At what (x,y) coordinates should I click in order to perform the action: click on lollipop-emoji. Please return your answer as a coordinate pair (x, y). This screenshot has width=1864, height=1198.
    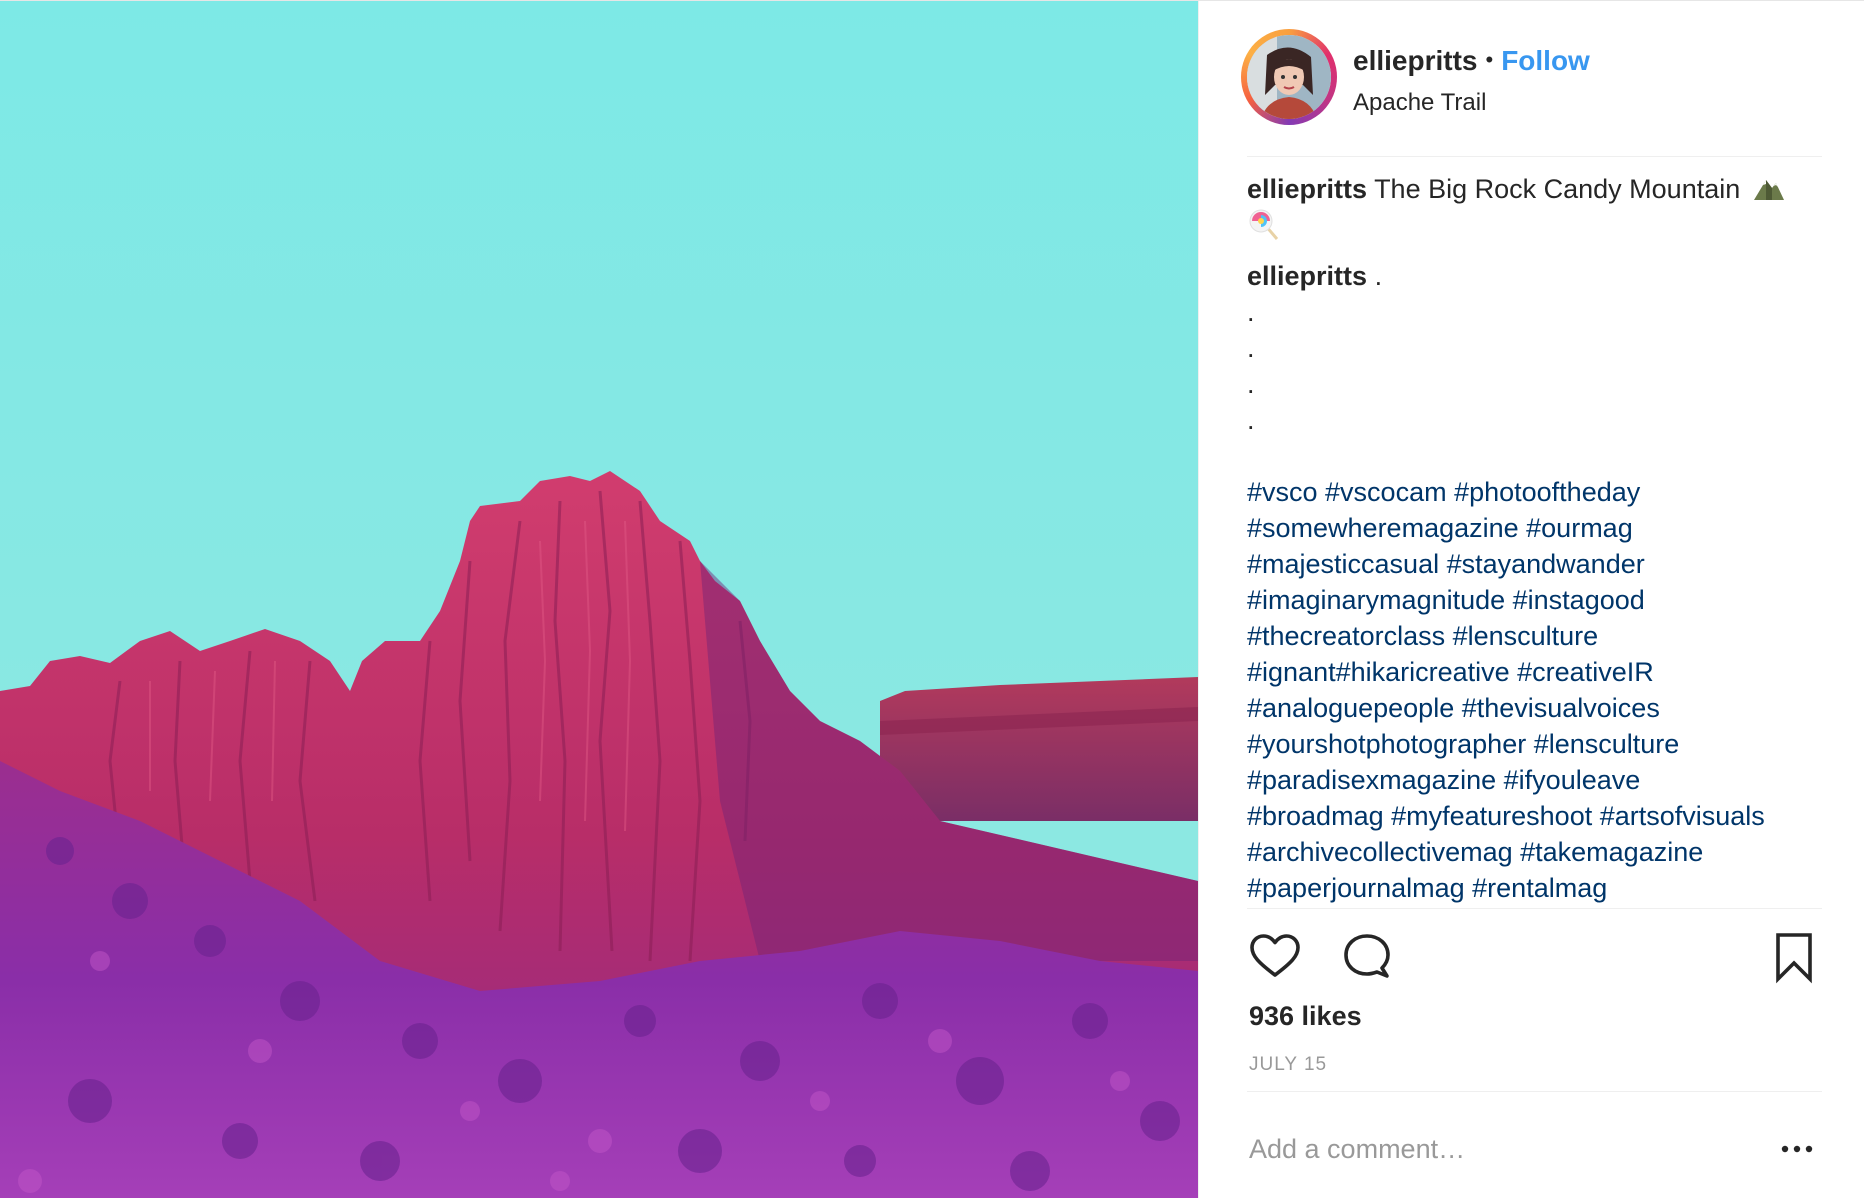
    Looking at the image, I should click on (1264, 224).